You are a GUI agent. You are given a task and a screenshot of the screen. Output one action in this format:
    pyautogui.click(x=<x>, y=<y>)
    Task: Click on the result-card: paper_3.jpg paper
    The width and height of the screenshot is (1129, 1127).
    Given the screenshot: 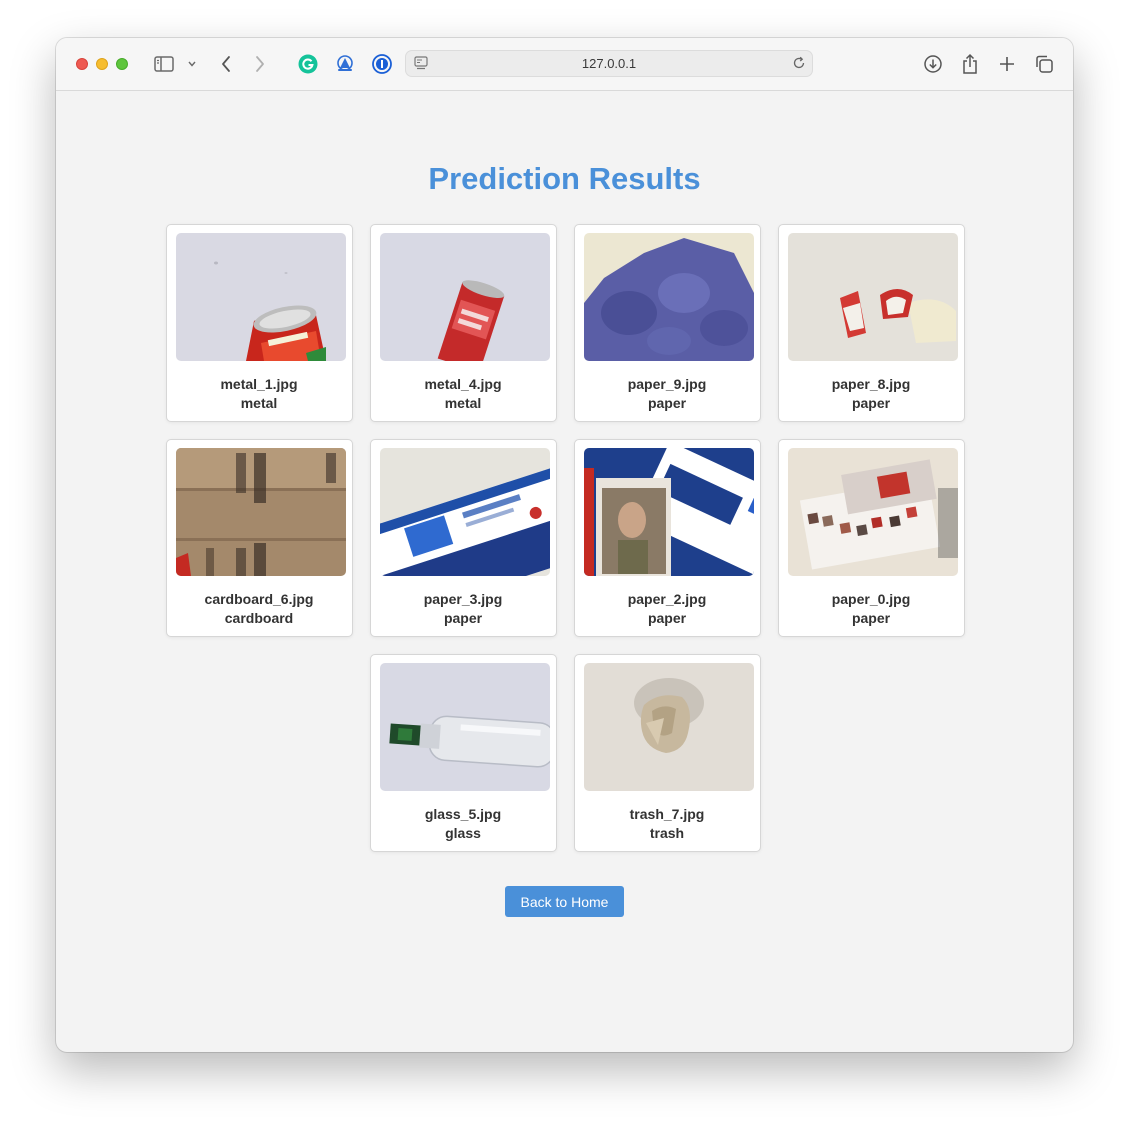 What is the action you would take?
    pyautogui.click(x=463, y=538)
    